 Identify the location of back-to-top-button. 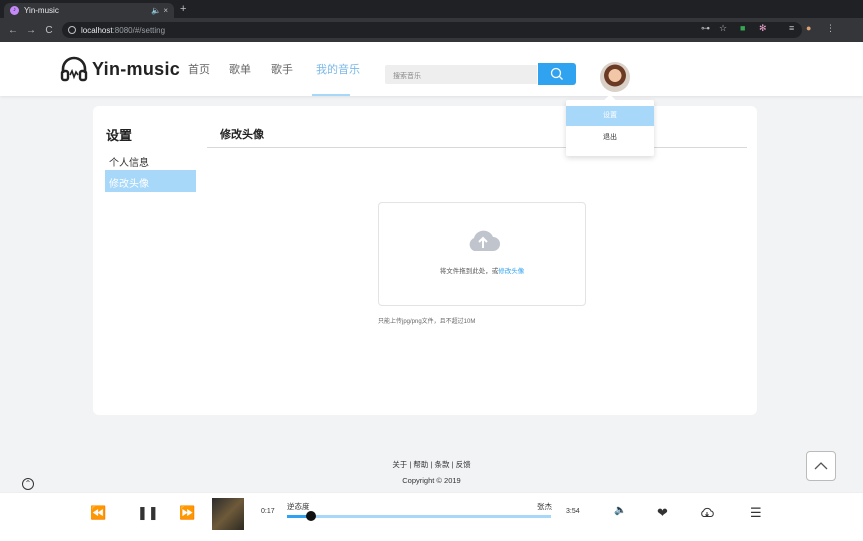
(821, 466).